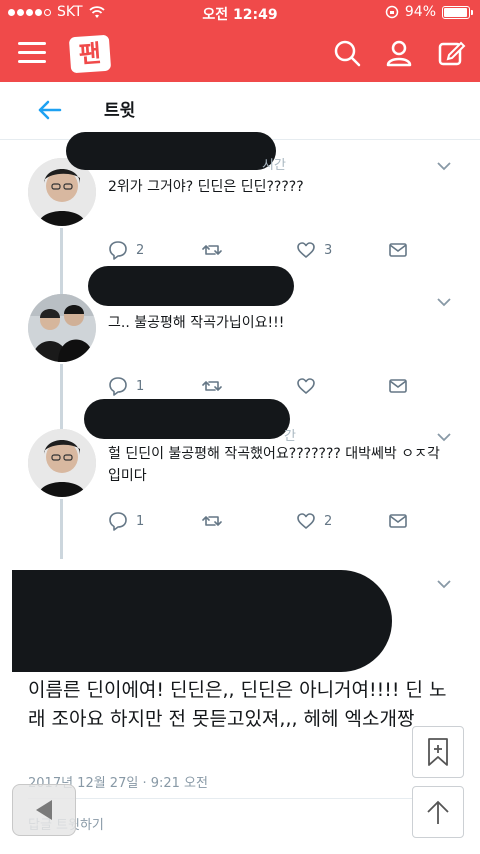 Image resolution: width=480 pixels, height=854 pixels. Describe the element at coordinates (392, 12) in the screenshot. I see `rotation-lock-icon` at that location.